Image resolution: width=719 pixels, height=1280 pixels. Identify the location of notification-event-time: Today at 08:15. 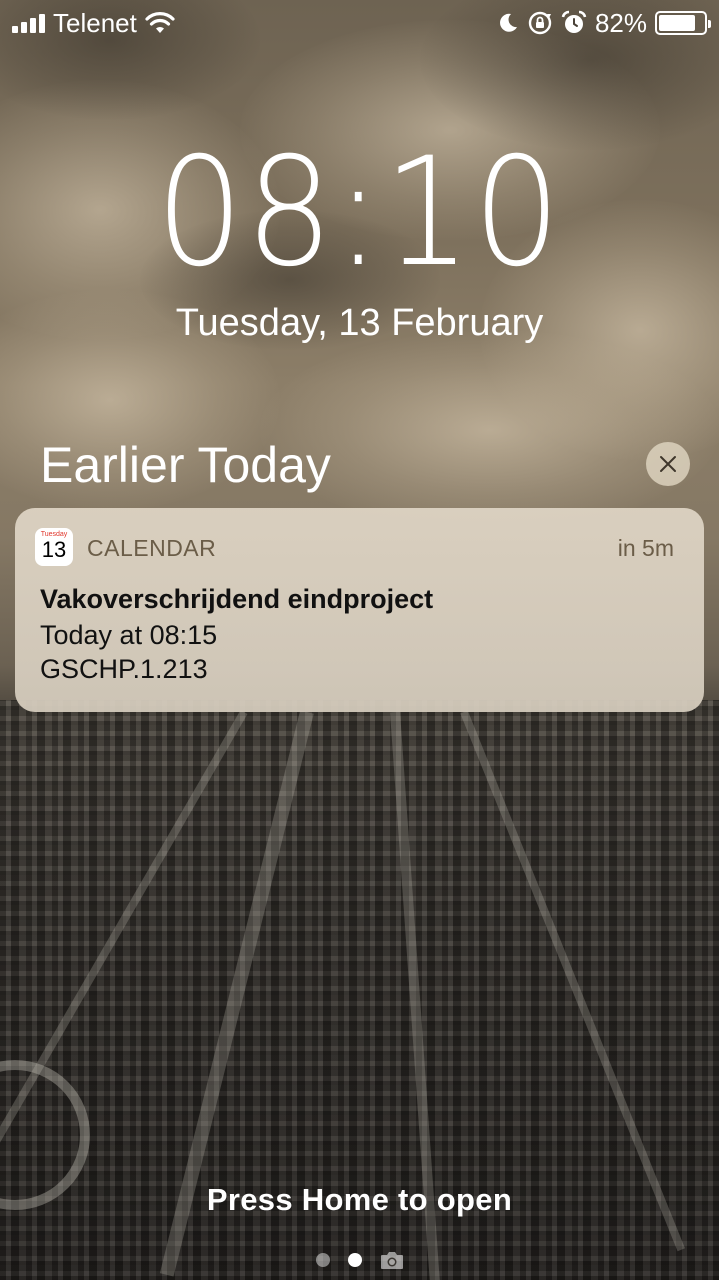
(129, 635).